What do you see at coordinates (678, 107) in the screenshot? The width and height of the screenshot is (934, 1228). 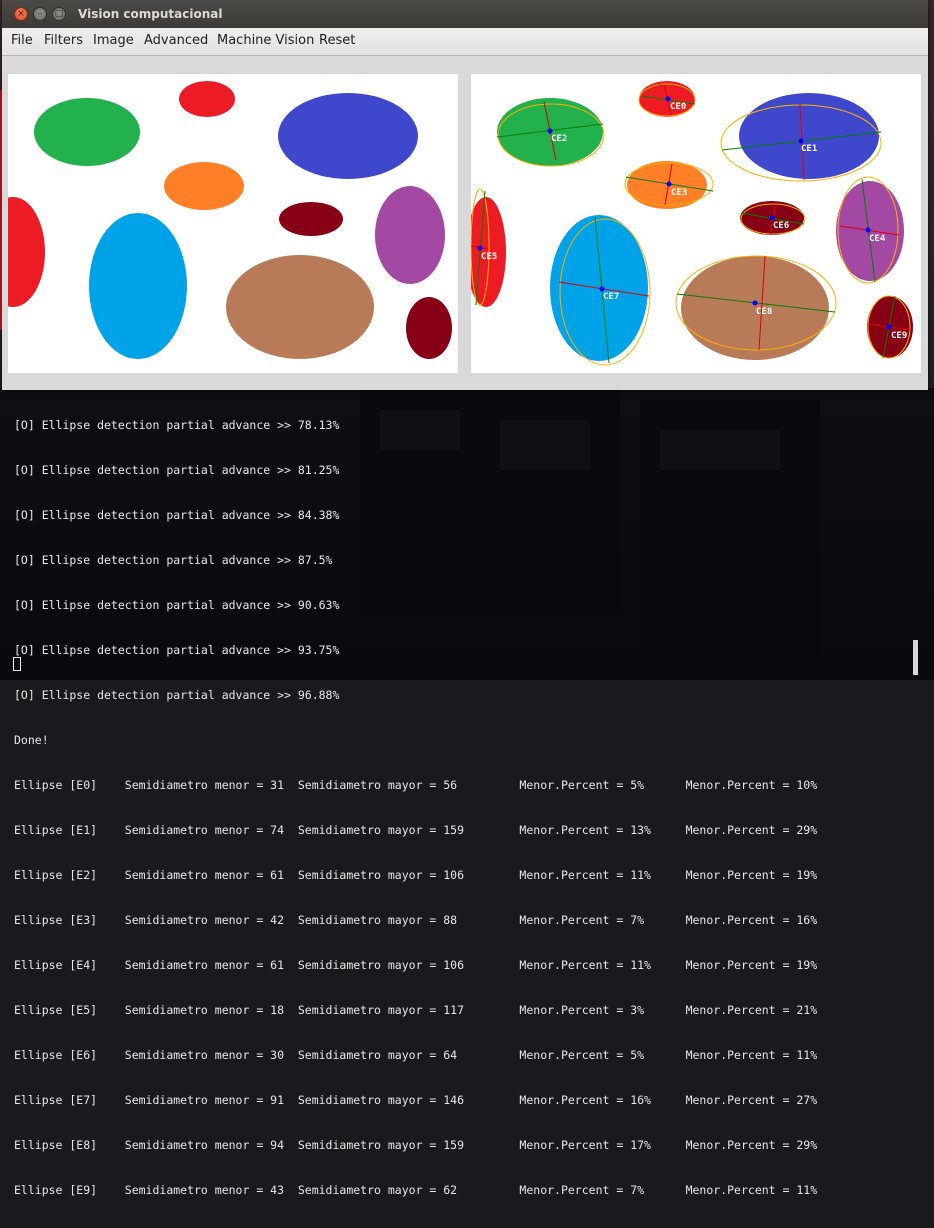 I see `label-ce0: CE0` at bounding box center [678, 107].